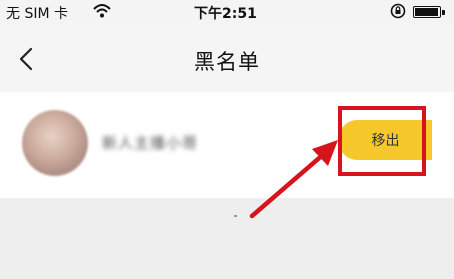  I want to click on avatar, so click(55, 143).